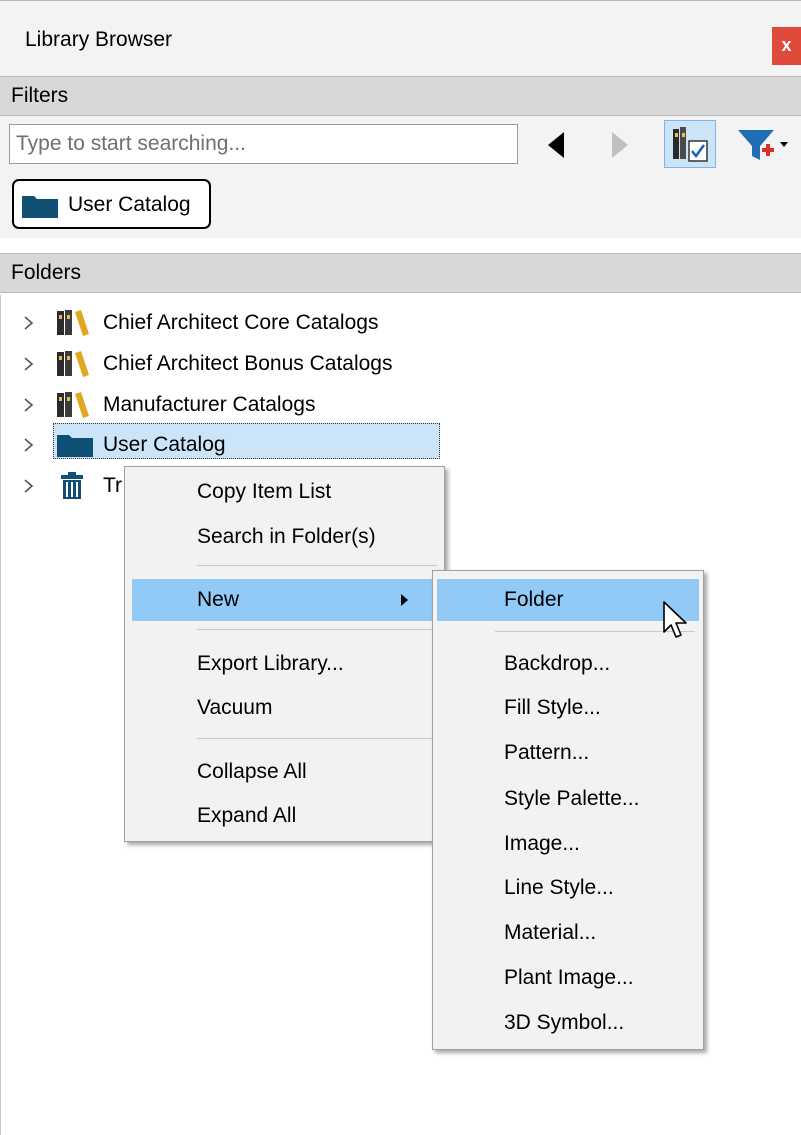 This screenshot has width=801, height=1135. Describe the element at coordinates (401, 445) in the screenshot. I see `tree-item-user-catalog: User Catalog` at that location.